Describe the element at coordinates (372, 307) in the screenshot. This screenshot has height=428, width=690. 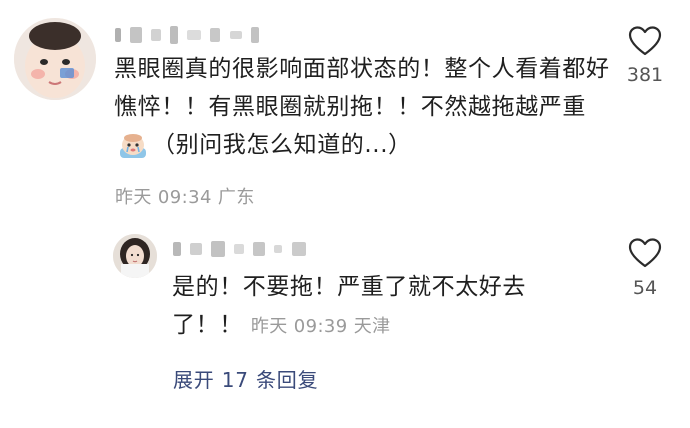
I see `comment-text: 是的！不要拖！严重了就不太好去了！！ 昨天 09:39 天津` at that location.